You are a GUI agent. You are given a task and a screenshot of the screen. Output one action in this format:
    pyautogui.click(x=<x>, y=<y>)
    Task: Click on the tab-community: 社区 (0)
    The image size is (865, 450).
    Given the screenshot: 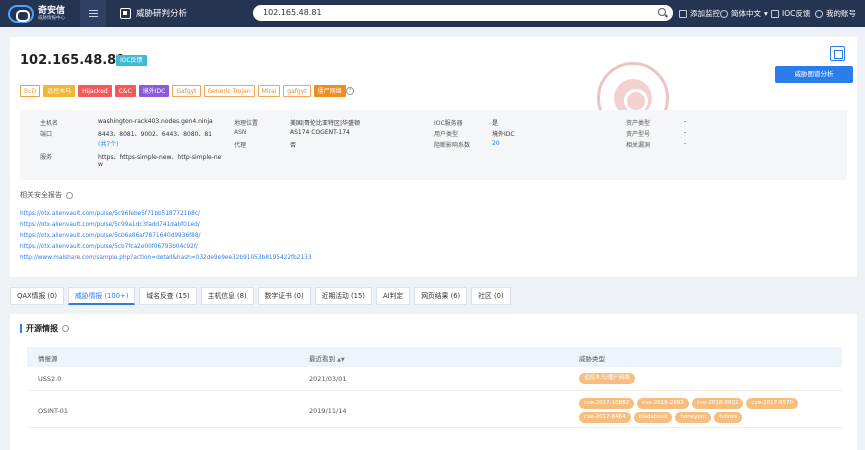 What is the action you would take?
    pyautogui.click(x=491, y=296)
    